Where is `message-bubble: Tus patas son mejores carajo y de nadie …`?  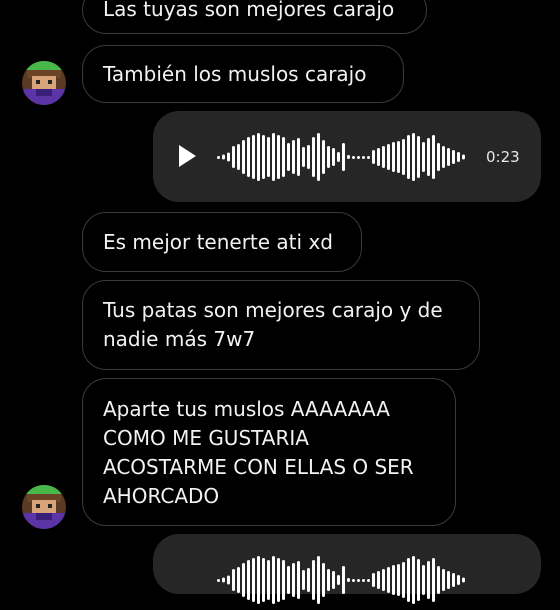 message-bubble: Tus patas son mejores carajo y de nadie … is located at coordinates (281, 325).